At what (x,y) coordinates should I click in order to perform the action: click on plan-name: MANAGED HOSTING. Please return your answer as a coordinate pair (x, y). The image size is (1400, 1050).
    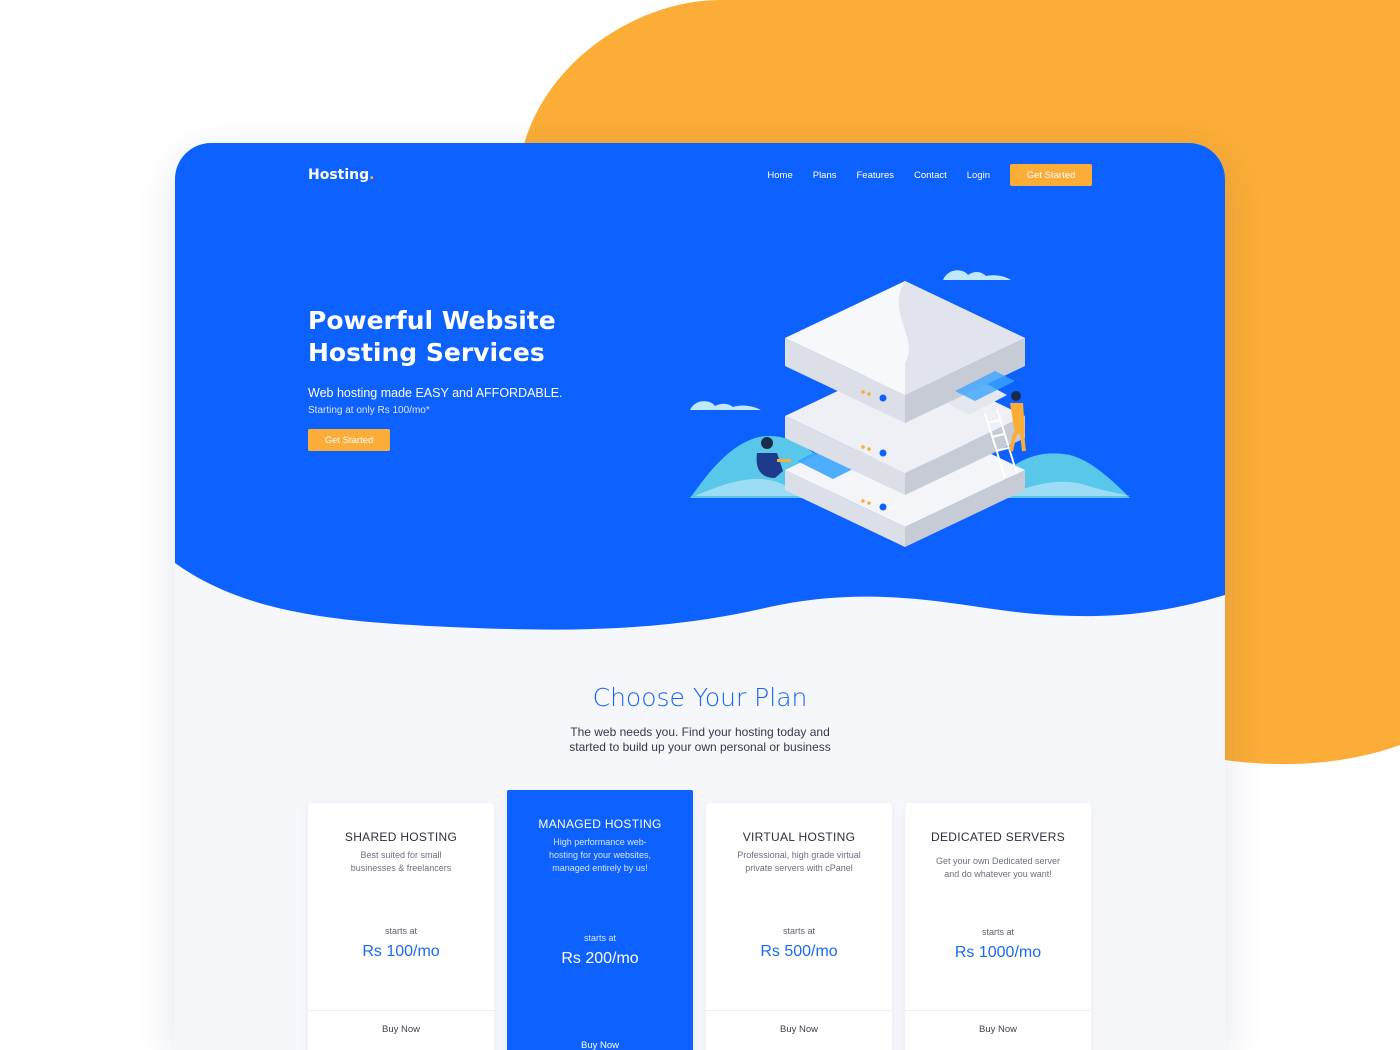
    Looking at the image, I should click on (600, 824).